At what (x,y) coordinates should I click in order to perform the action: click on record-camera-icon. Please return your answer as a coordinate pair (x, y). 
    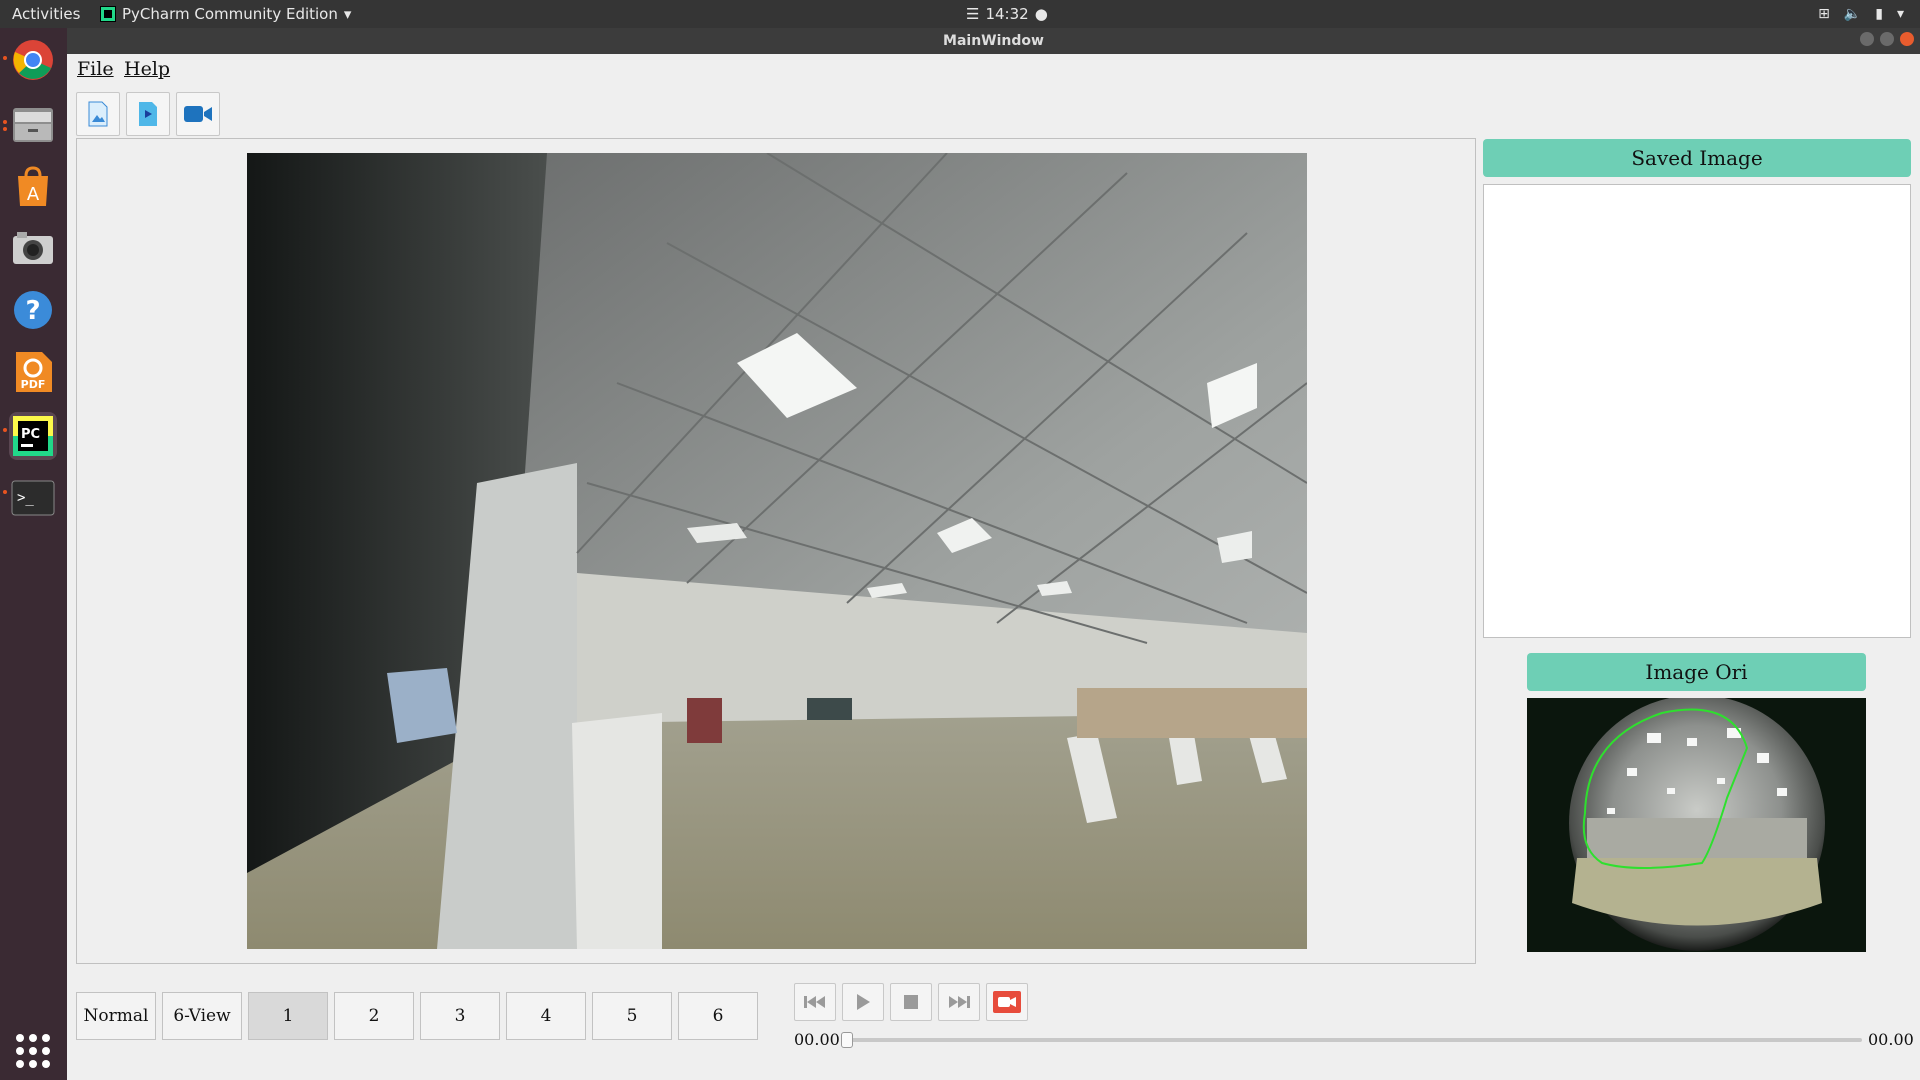
    Looking at the image, I should click on (1007, 1002).